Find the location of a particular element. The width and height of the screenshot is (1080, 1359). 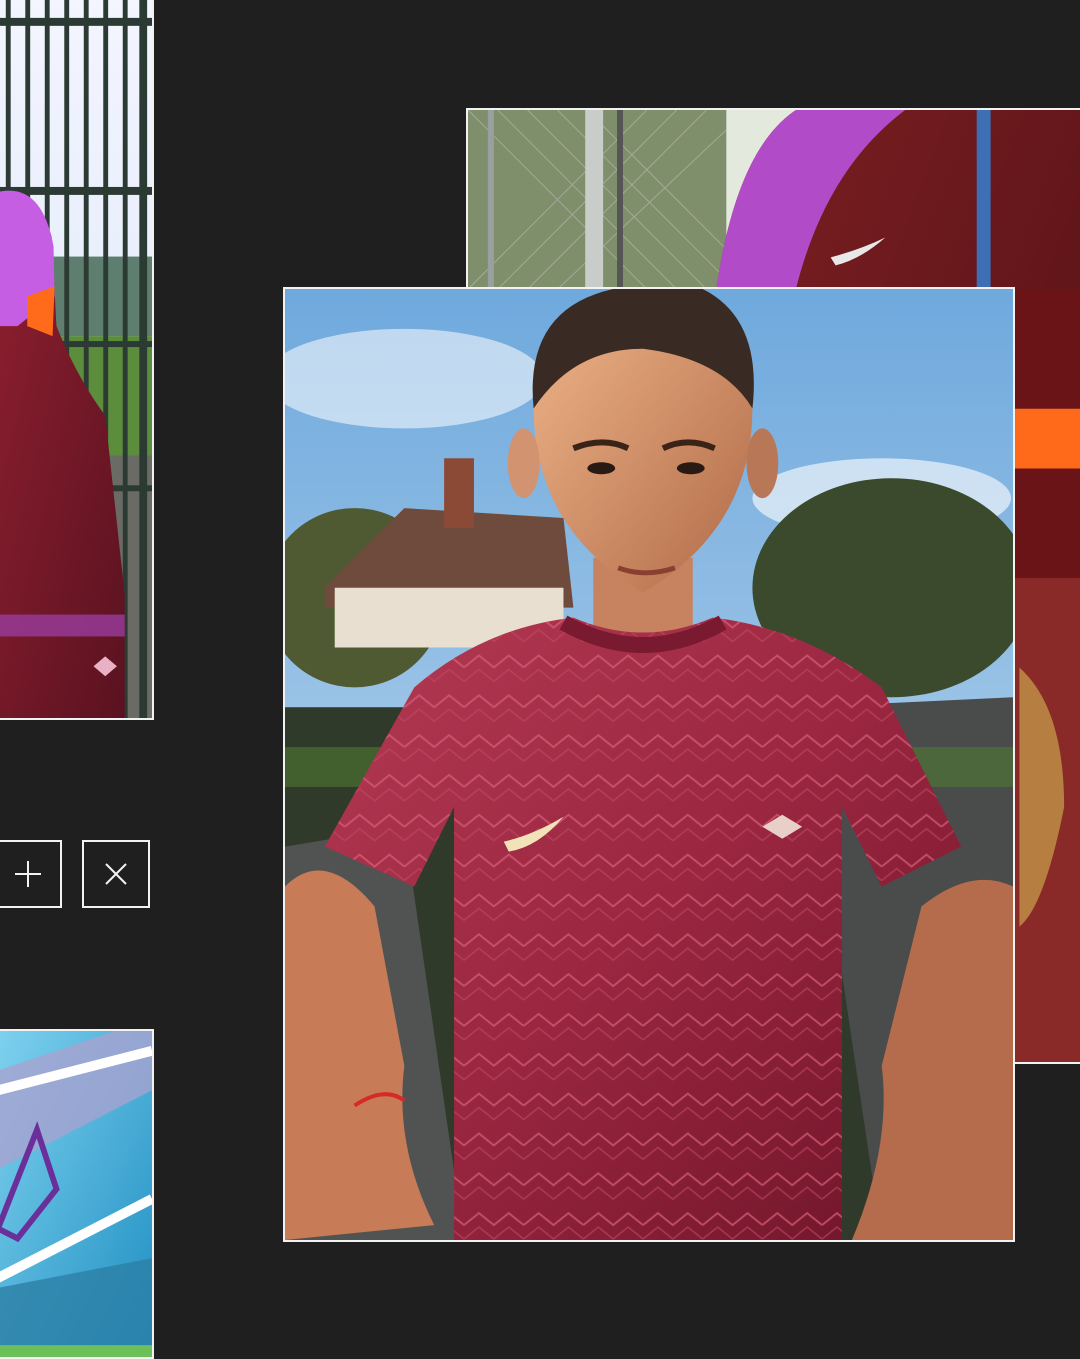

photo-bottom-left is located at coordinates (77, 1194).